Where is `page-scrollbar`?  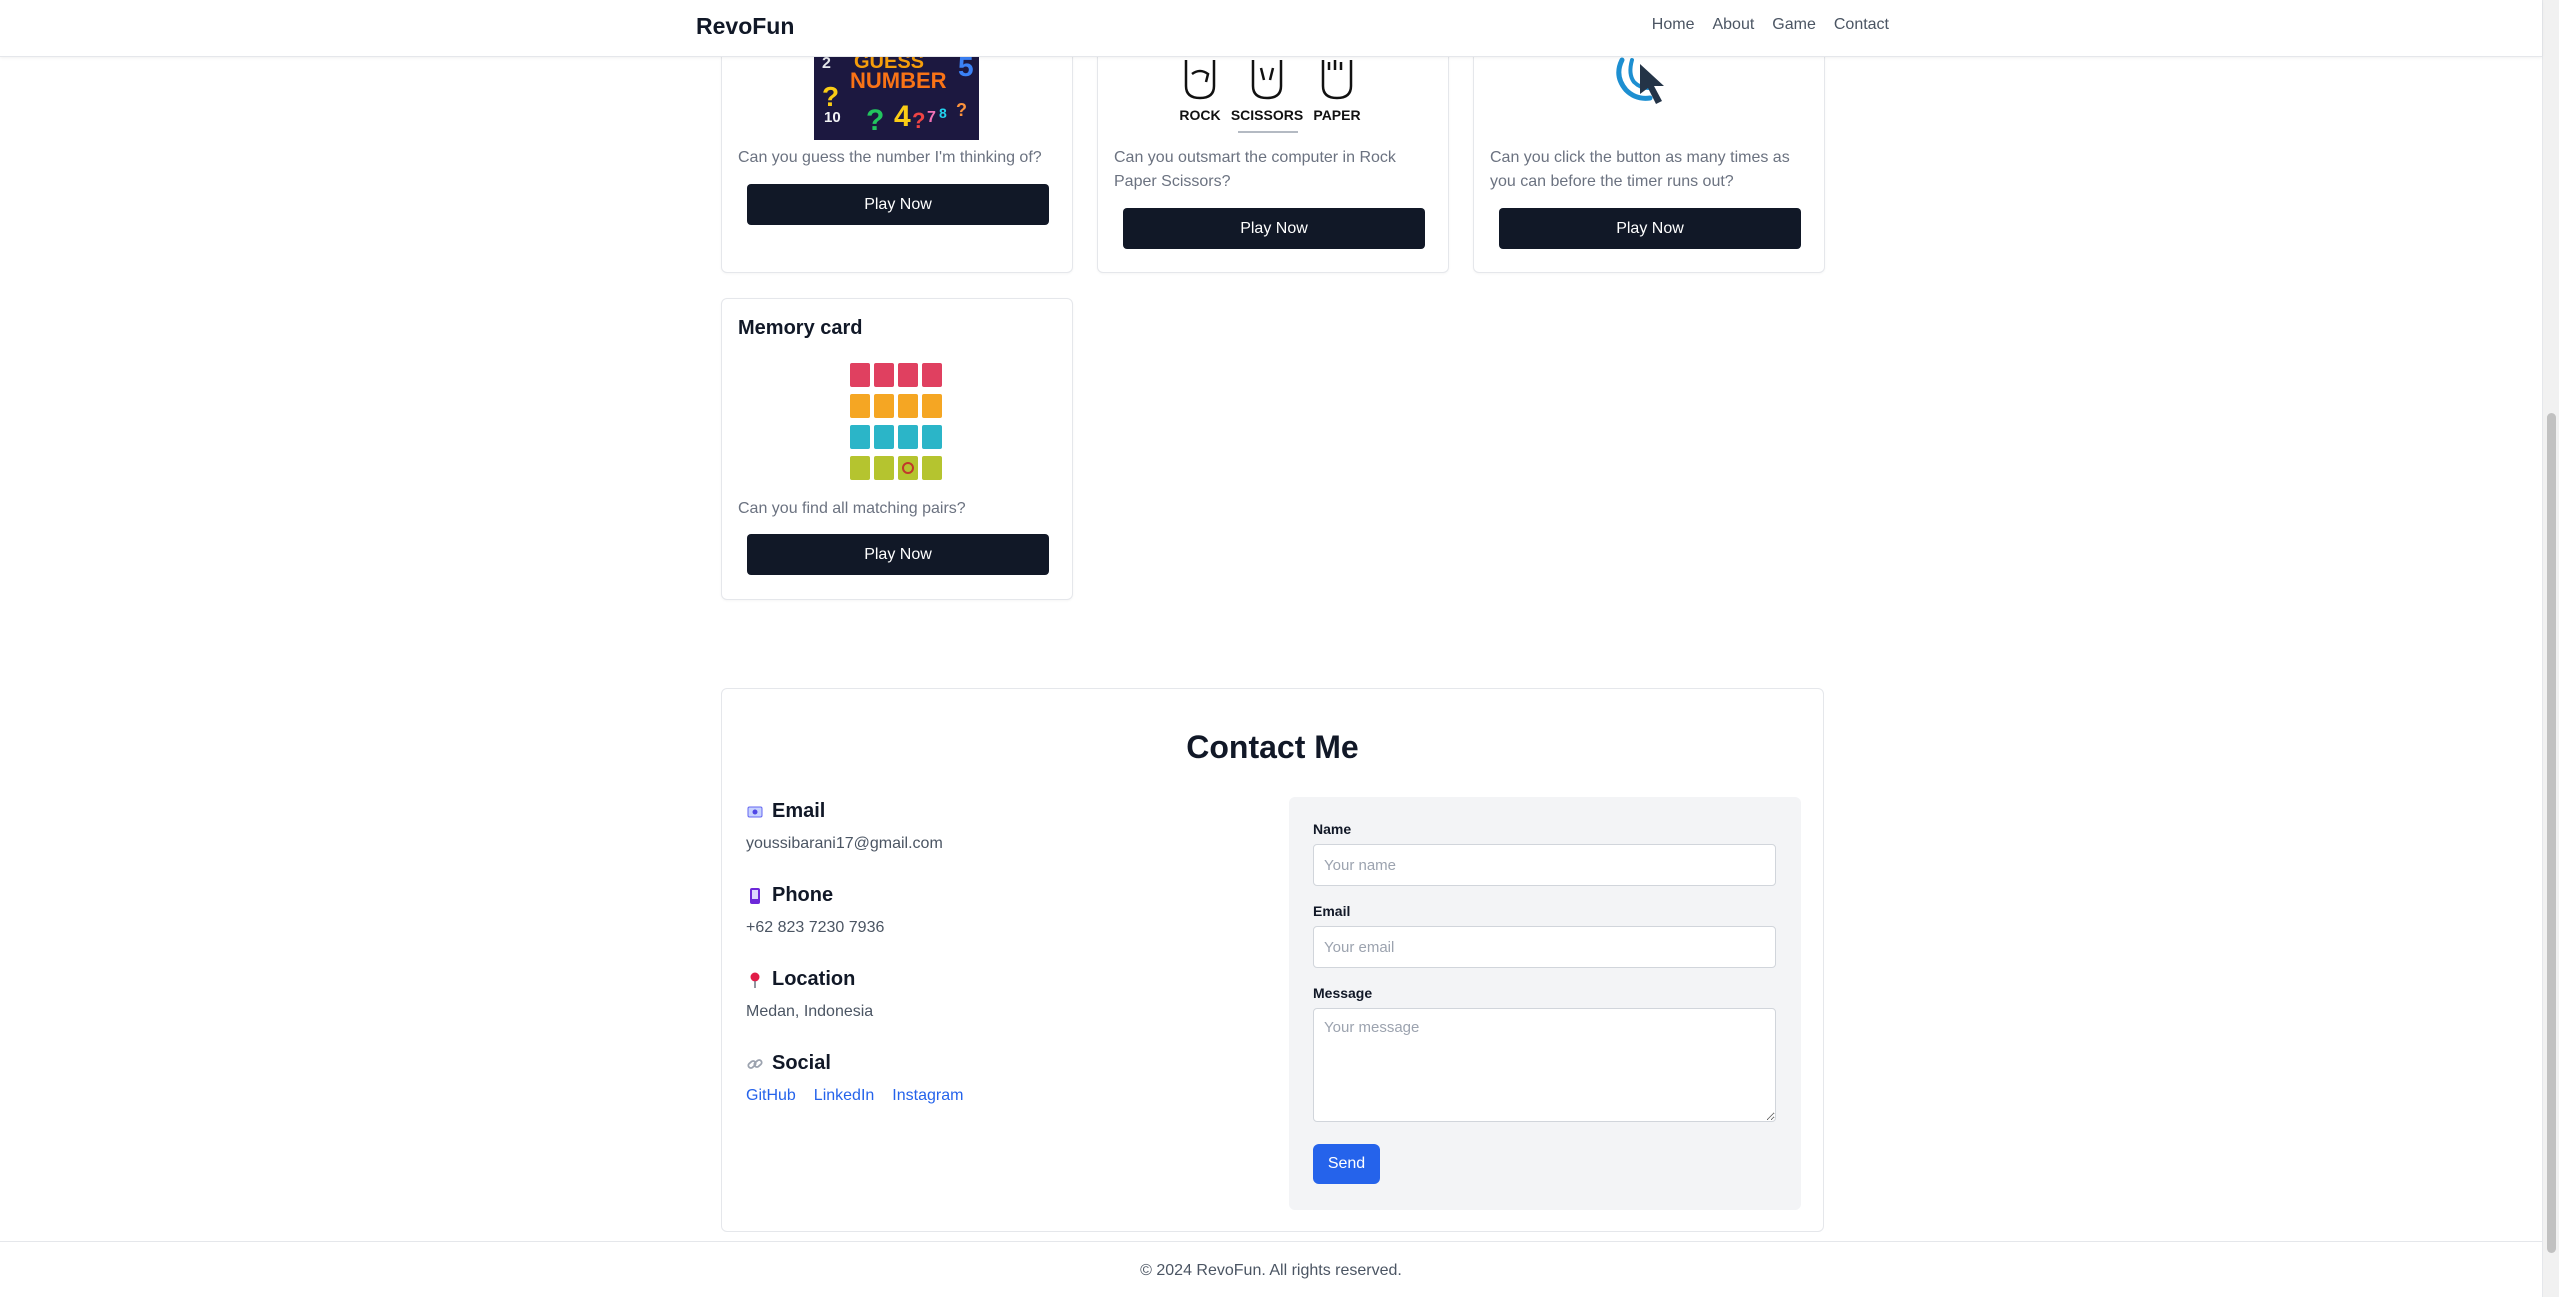 page-scrollbar is located at coordinates (2550, 648).